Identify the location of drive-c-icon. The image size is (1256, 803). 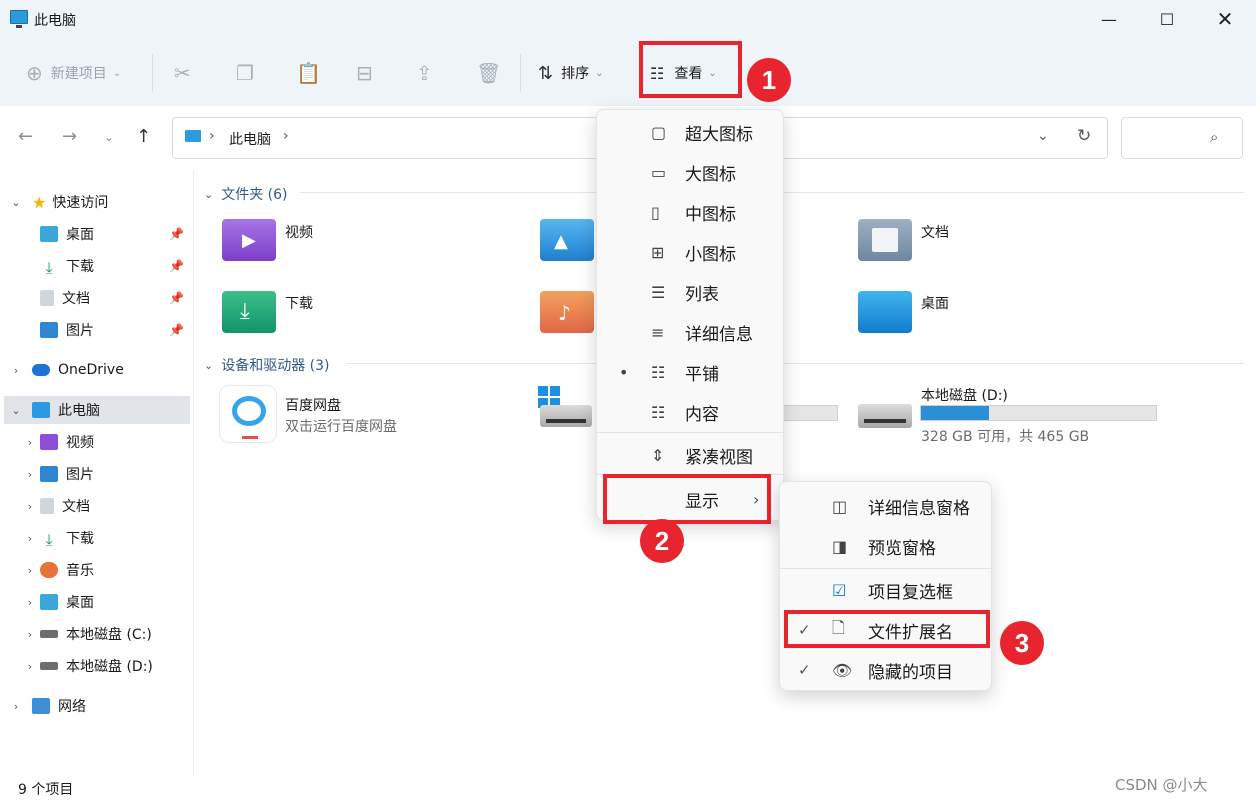
(566, 416).